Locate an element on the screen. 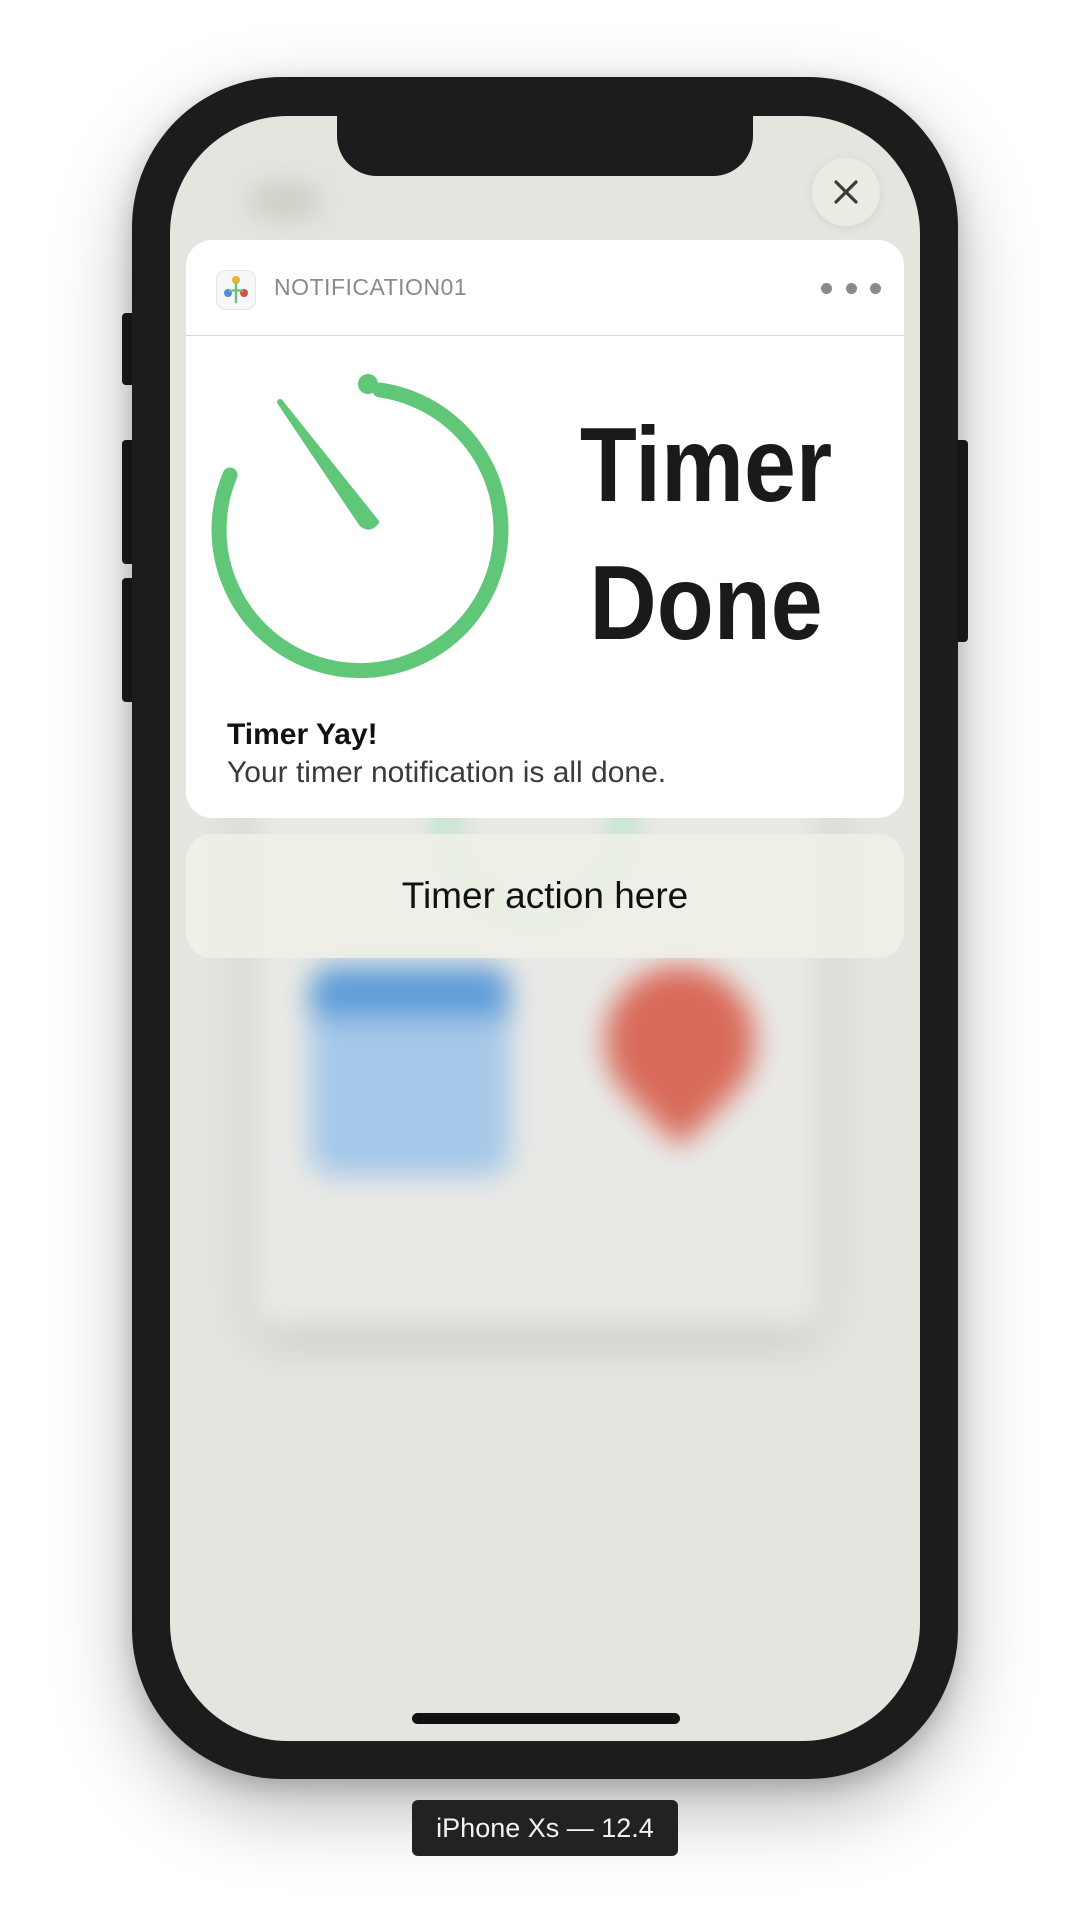 This screenshot has height=1928, width=1090. device-label: iPhone Xs — 12.4 is located at coordinates (545, 1828).